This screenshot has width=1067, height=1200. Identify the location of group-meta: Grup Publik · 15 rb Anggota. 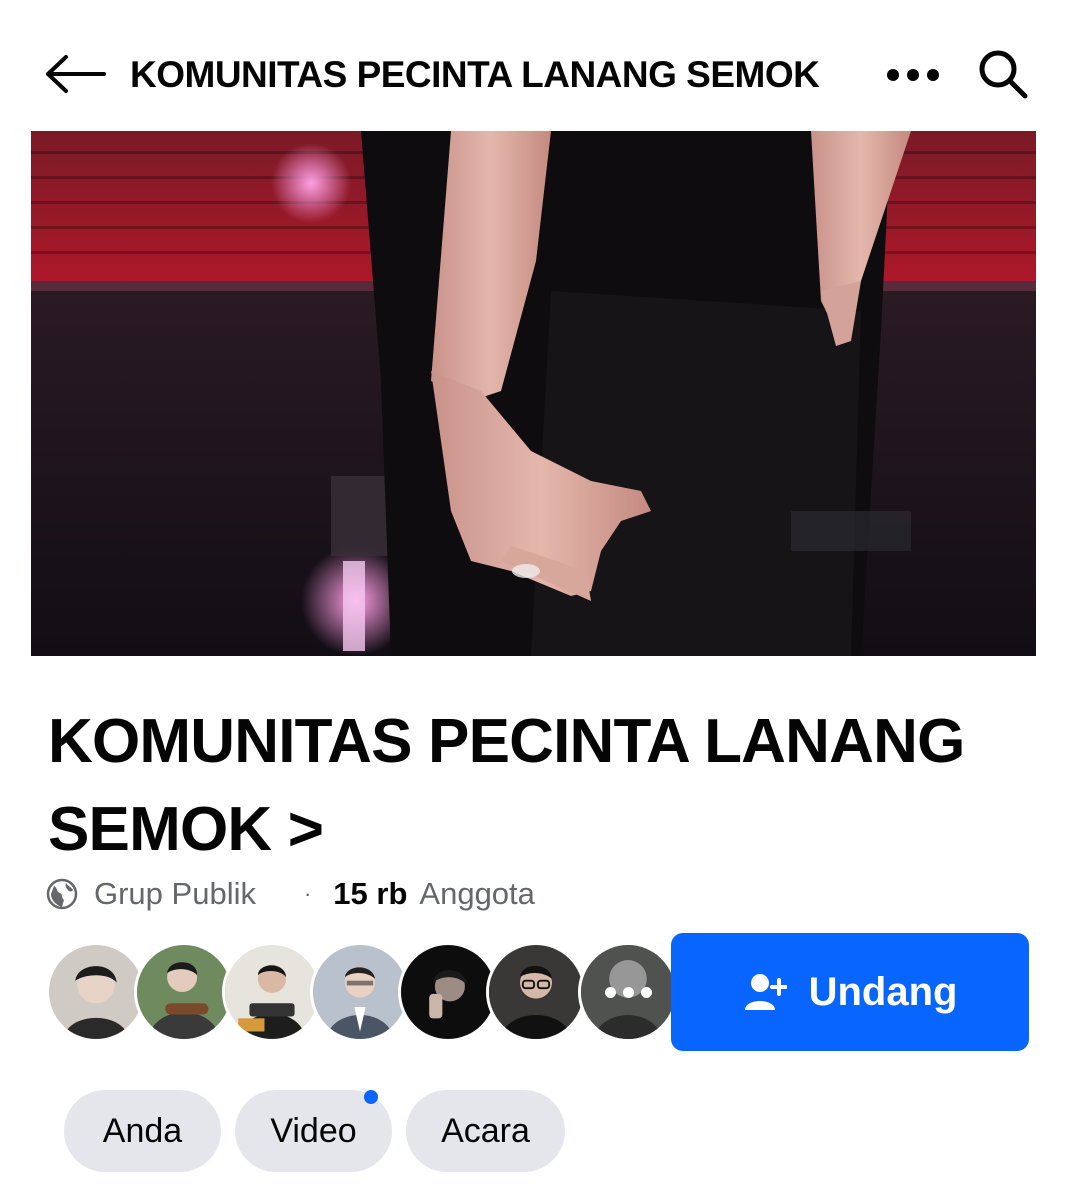
(290, 894).